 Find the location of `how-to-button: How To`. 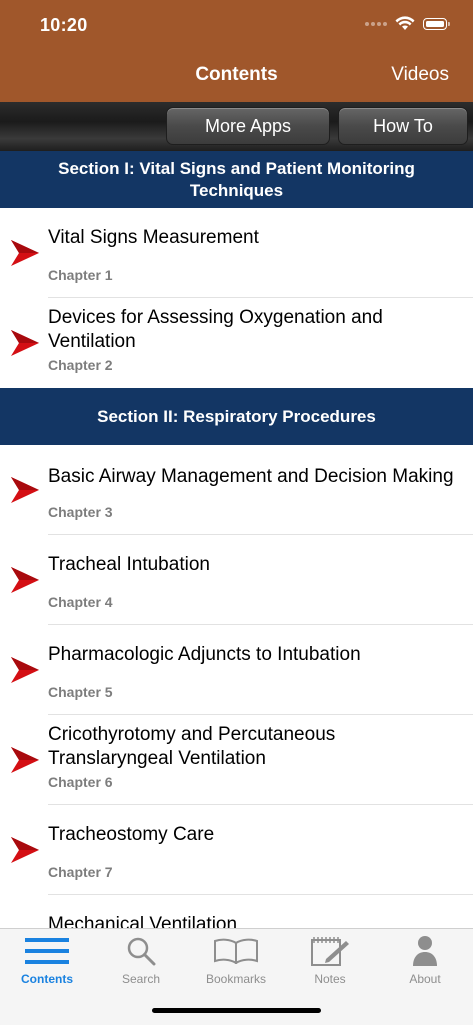

how-to-button: How To is located at coordinates (403, 126).